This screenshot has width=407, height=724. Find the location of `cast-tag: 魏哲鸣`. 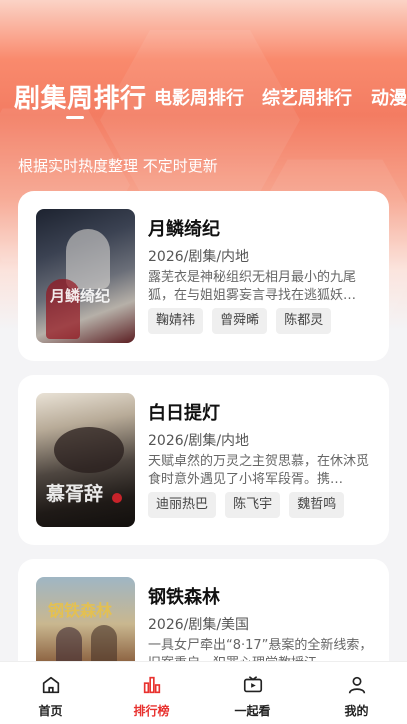

cast-tag: 魏哲鸣 is located at coordinates (317, 505).